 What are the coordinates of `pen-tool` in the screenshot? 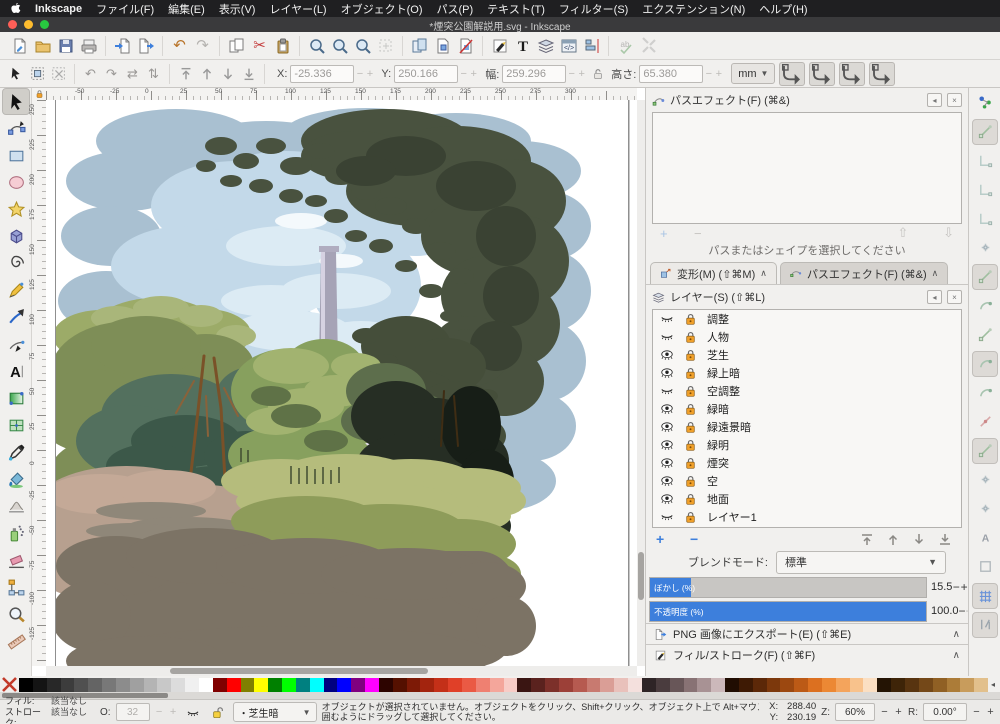 It's located at (16, 344).